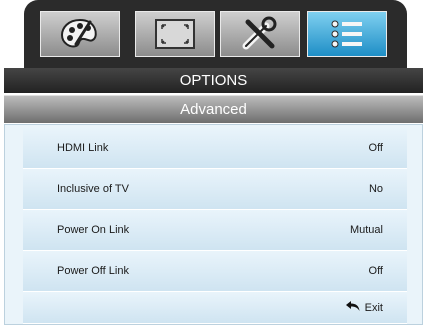 Image resolution: width=427 pixels, height=327 pixels. What do you see at coordinates (93, 230) in the screenshot?
I see `setting-label: Power On Link` at bounding box center [93, 230].